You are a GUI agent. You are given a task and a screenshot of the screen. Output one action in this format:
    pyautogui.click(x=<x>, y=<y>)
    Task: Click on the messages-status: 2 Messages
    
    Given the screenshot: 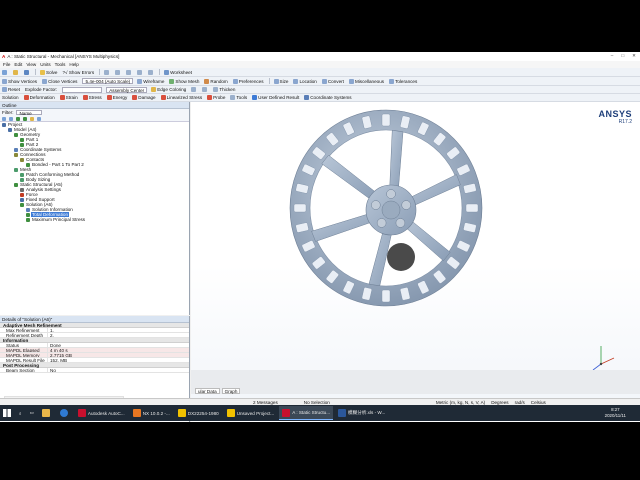 What is the action you would take?
    pyautogui.click(x=265, y=402)
    